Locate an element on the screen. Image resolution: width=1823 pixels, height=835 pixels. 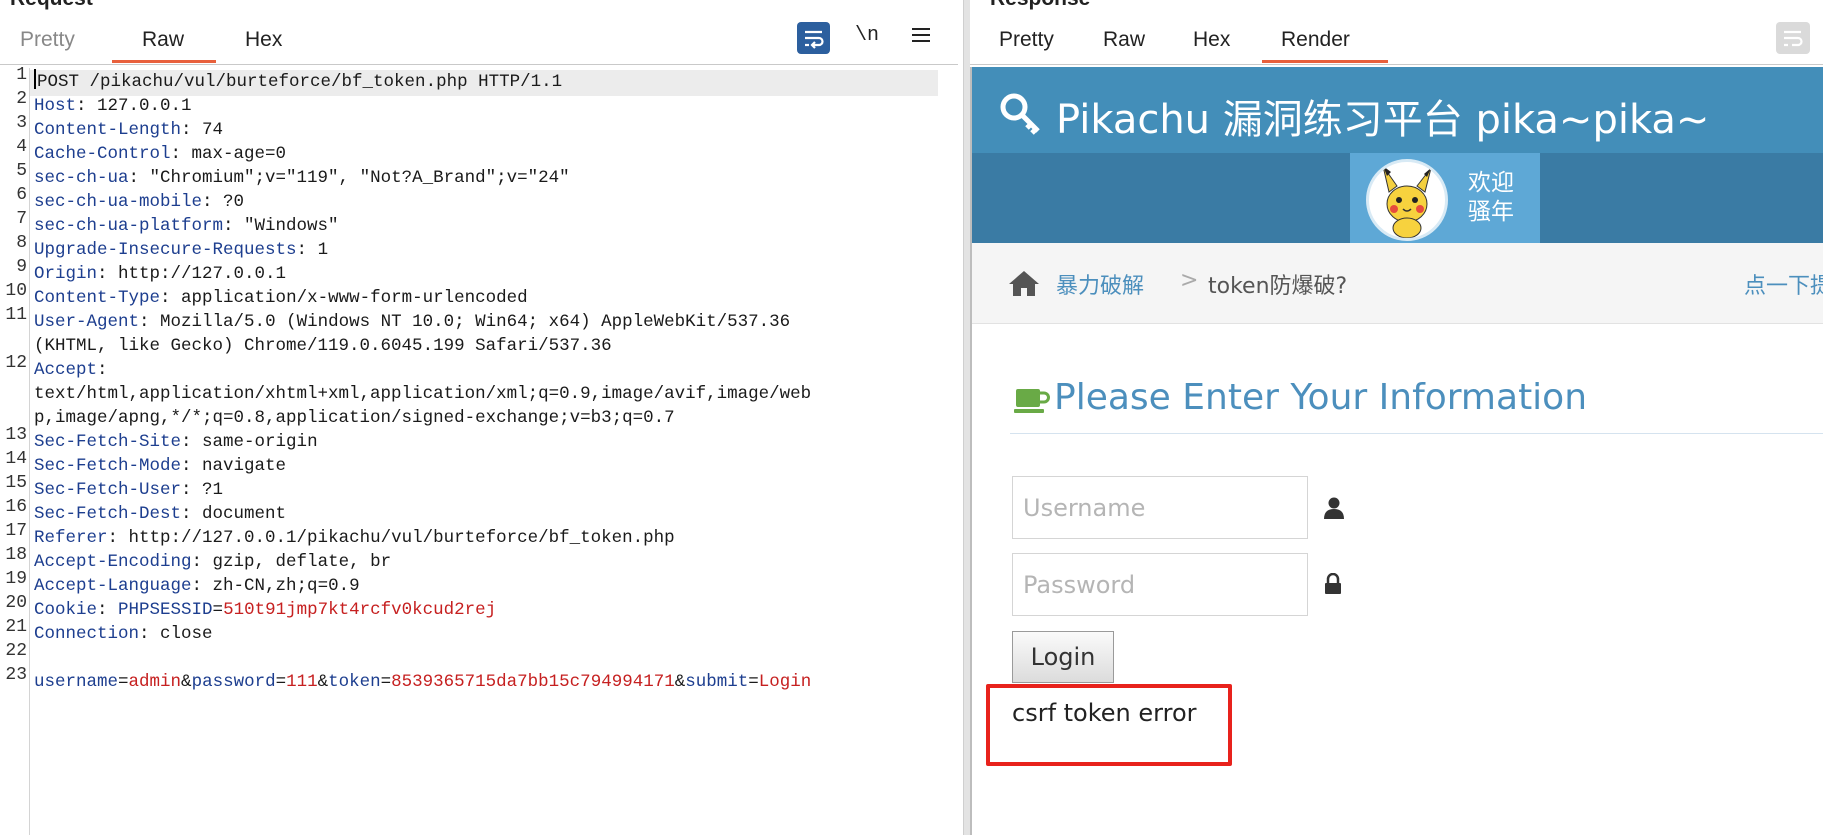
header-key: Sec-Fetch-Mode is located at coordinates (108, 466).